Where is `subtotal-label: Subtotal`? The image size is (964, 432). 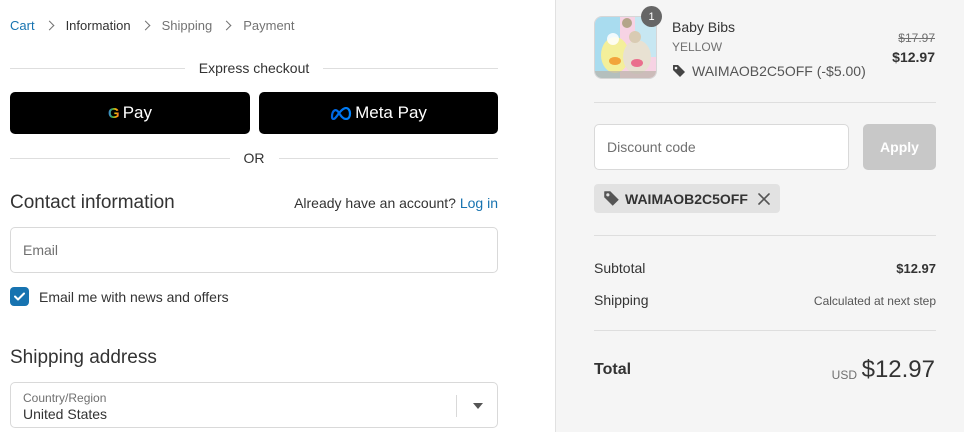 subtotal-label: Subtotal is located at coordinates (620, 268).